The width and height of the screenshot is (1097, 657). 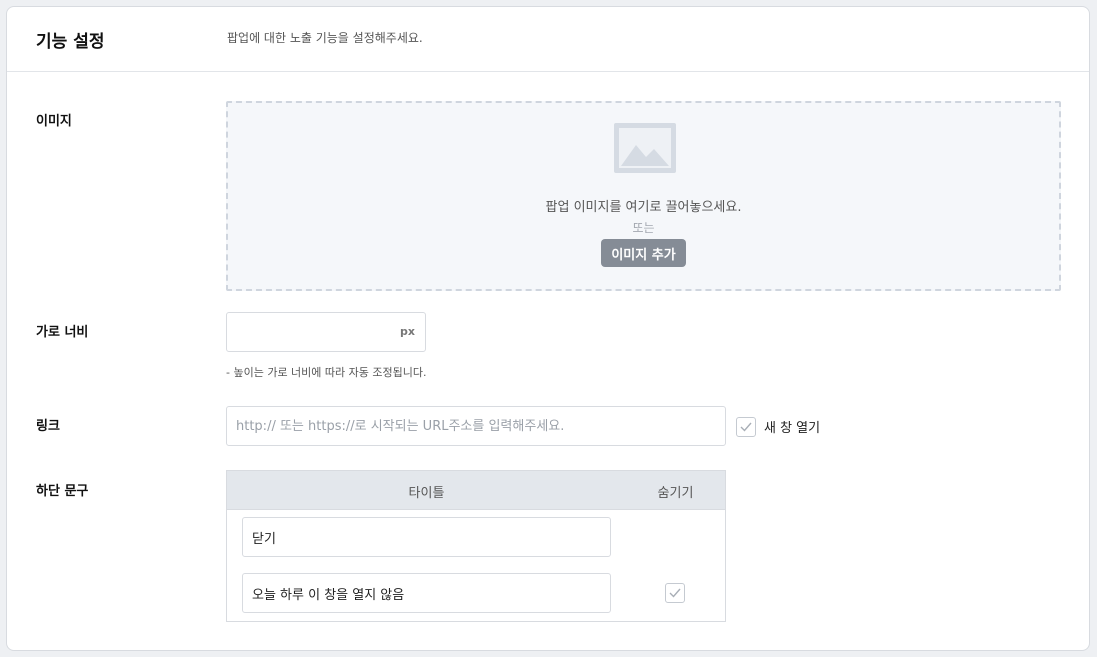 I want to click on new-window-label: 새 창 열기, so click(x=792, y=428).